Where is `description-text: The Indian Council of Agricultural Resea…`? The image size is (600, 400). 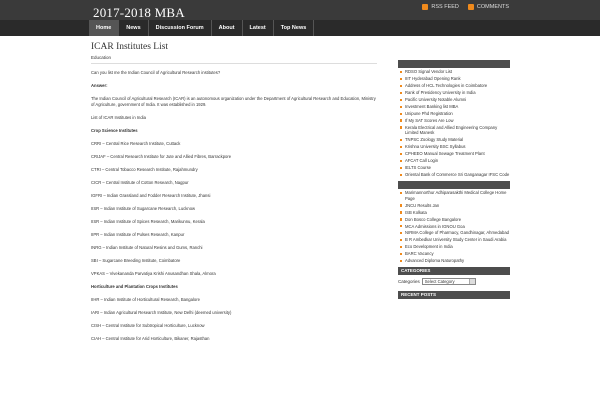
description-text: The Indian Council of Agricultural Resea… is located at coordinates (233, 101).